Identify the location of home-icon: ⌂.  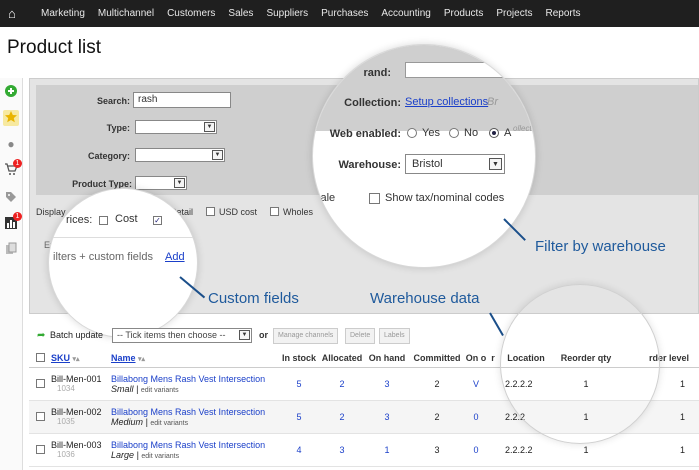
(18, 13).